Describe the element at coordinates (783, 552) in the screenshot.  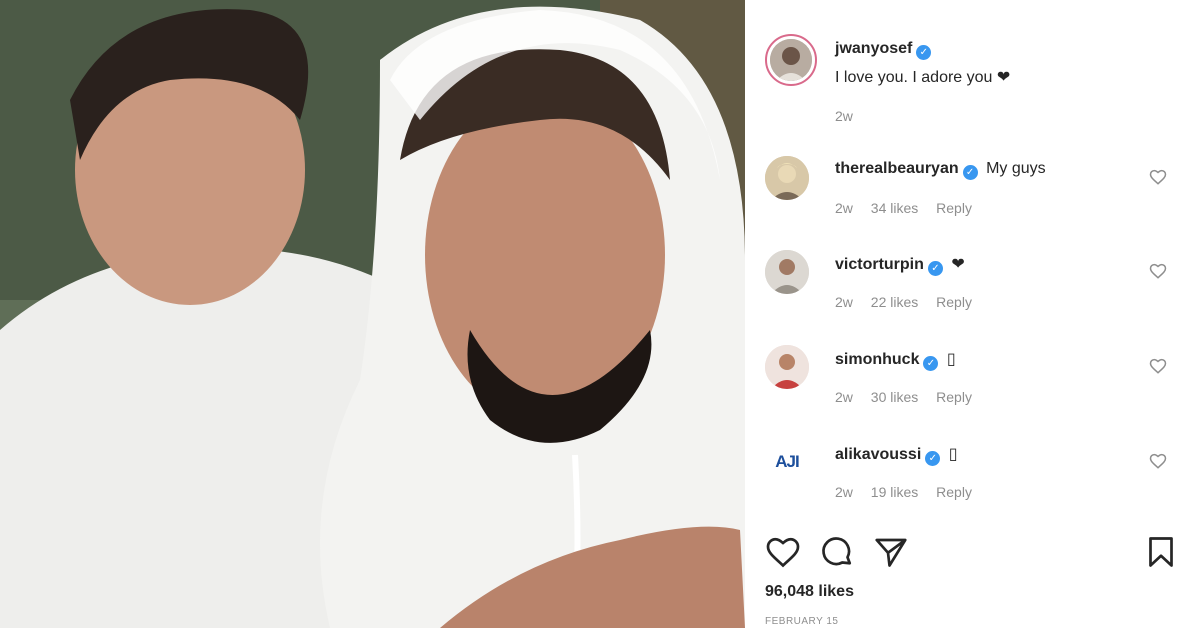
I see `heart-icon` at that location.